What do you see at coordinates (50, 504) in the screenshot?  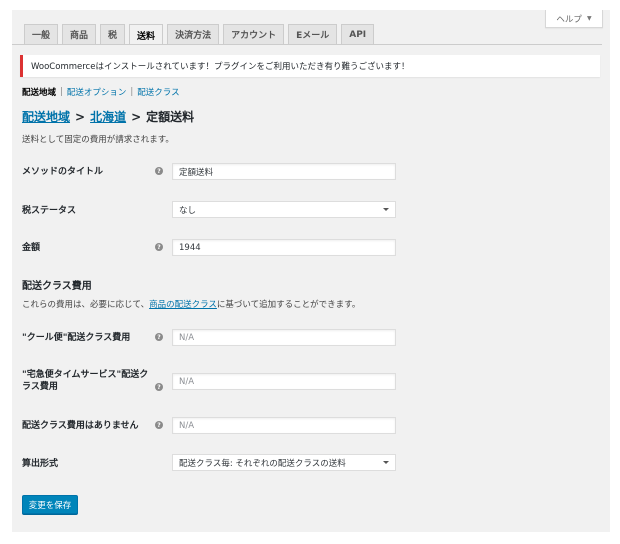 I see `save-changes-button: 変更を保存` at bounding box center [50, 504].